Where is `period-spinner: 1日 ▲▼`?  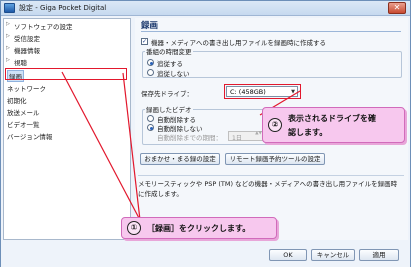
period-spinner: 1日 ▲▼ is located at coordinates (246, 136).